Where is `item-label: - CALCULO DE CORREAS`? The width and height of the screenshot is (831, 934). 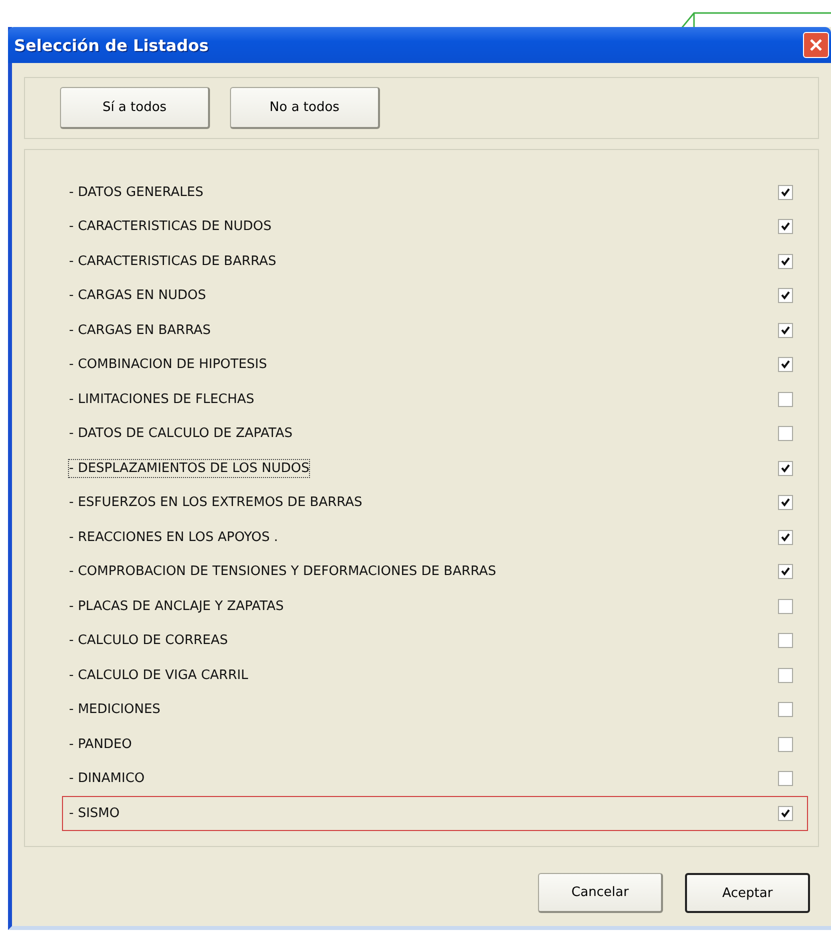 item-label: - CALCULO DE CORREAS is located at coordinates (148, 640).